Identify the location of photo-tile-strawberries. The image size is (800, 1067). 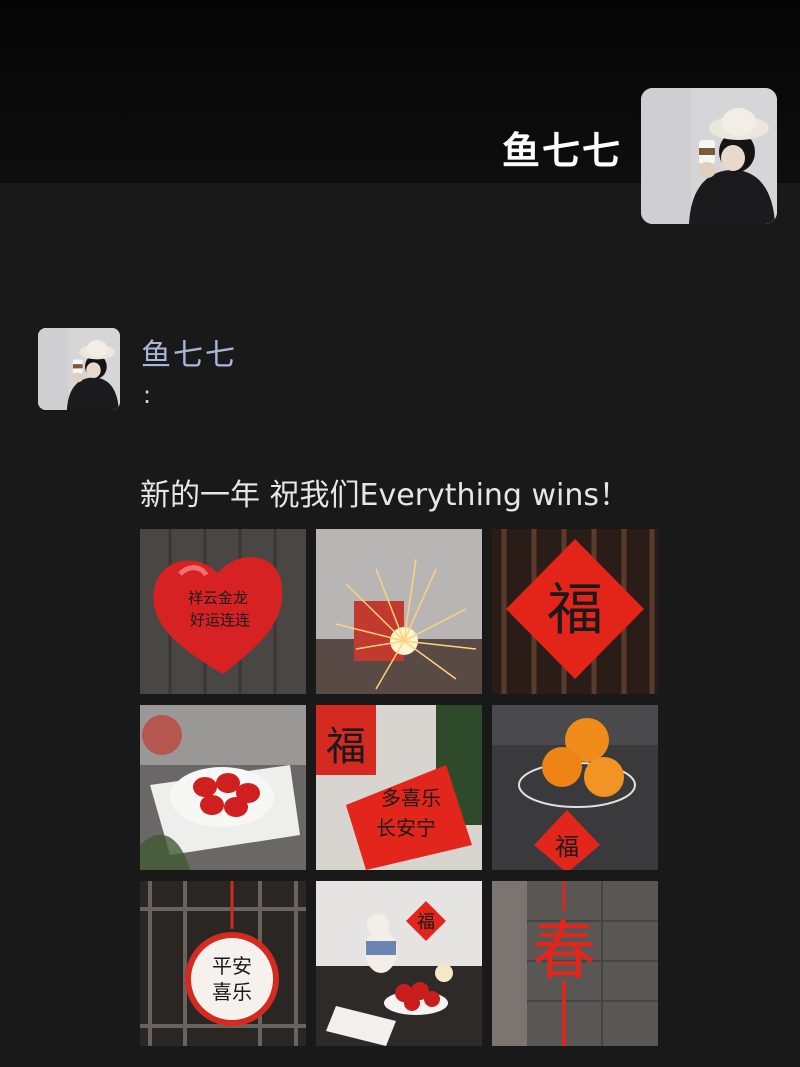
(223, 787).